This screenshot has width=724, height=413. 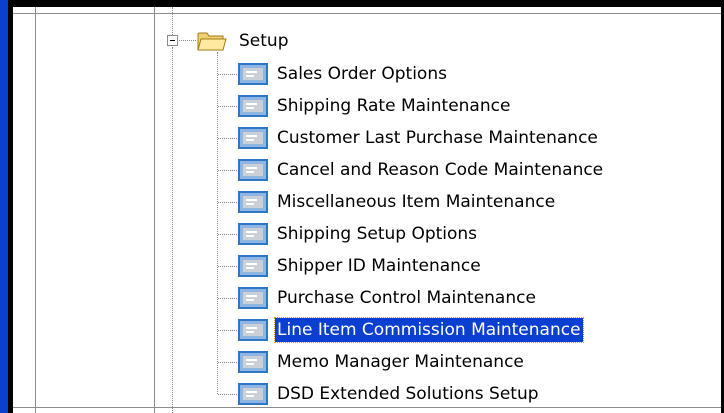 I want to click on window-top-border, so click(x=362, y=3).